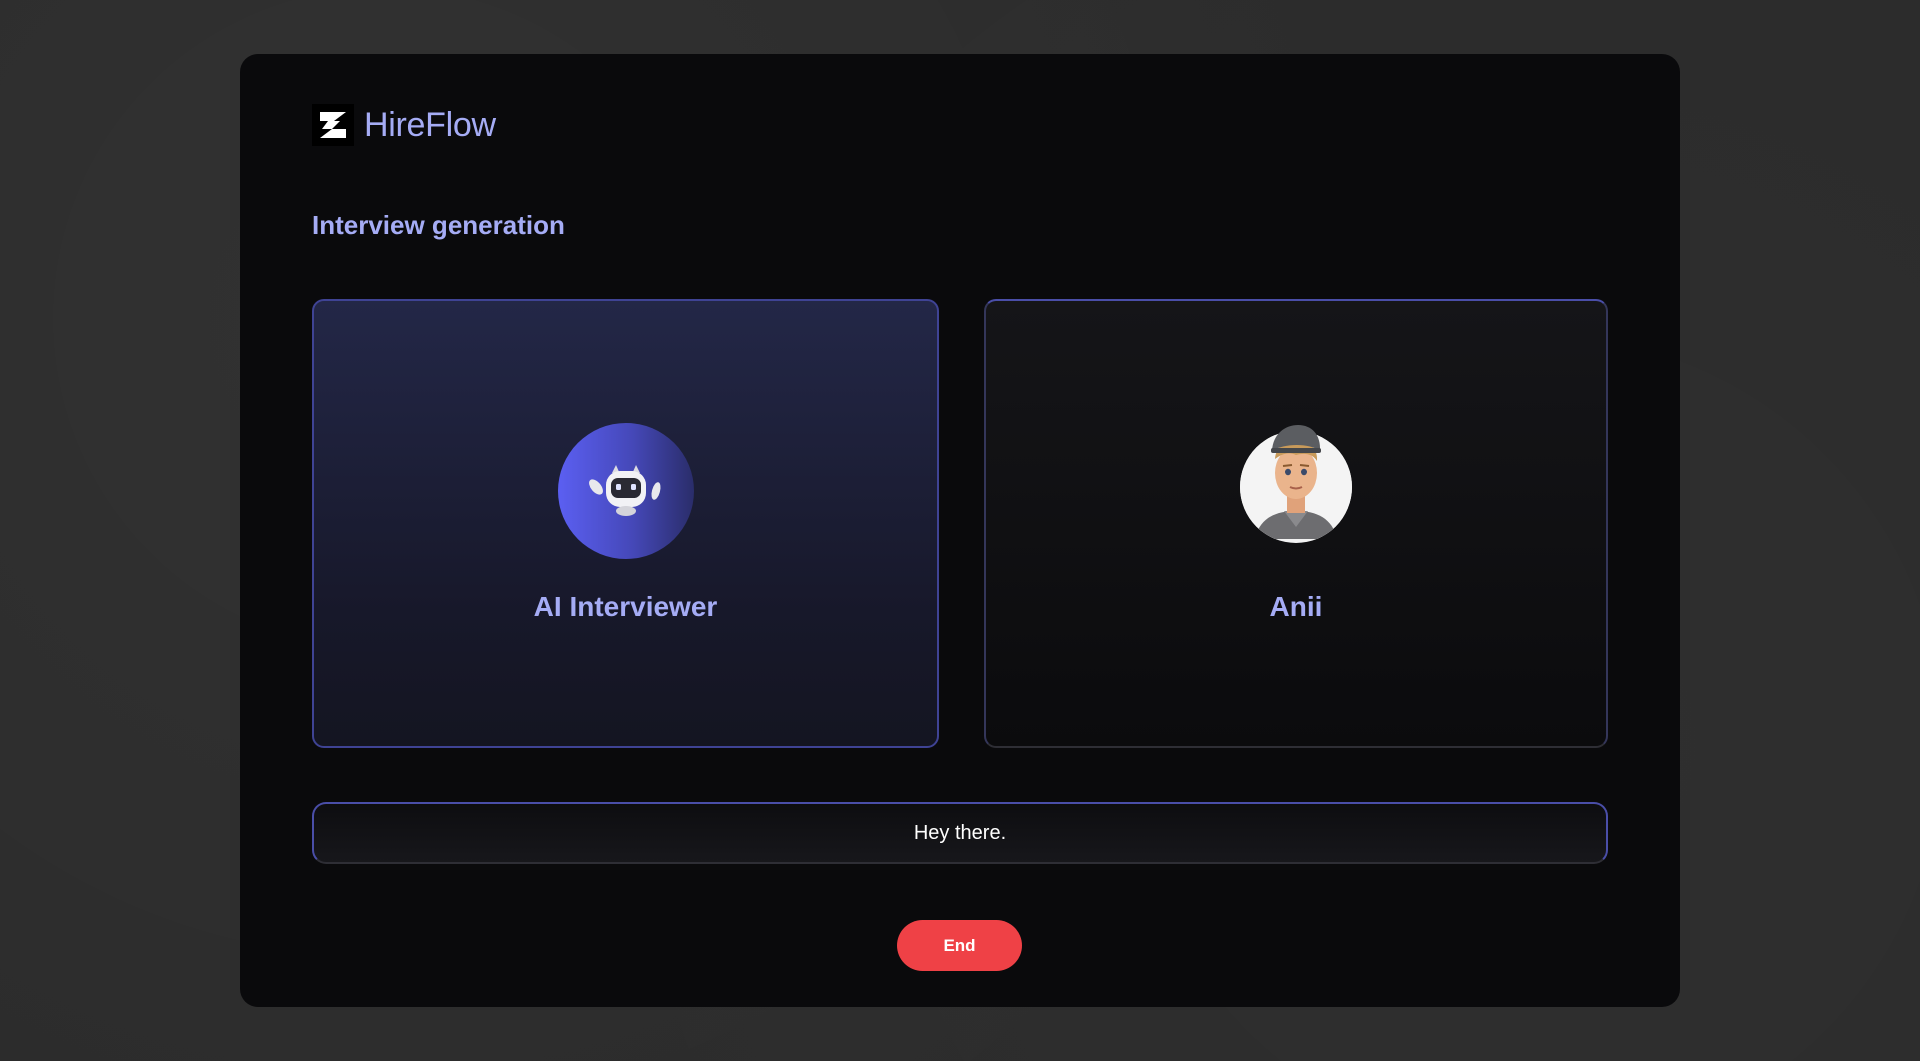 The width and height of the screenshot is (1920, 1061). Describe the element at coordinates (625, 491) in the screenshot. I see `robot-icon` at that location.